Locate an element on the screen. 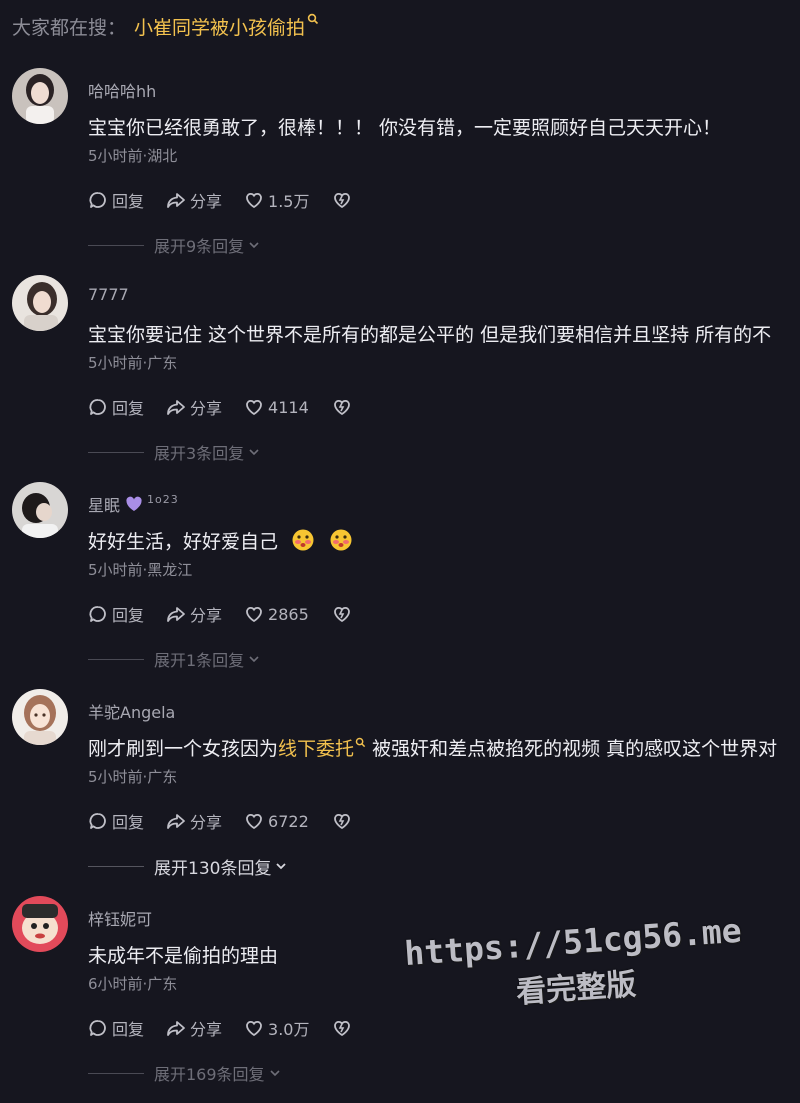 The height and width of the screenshot is (1103, 800). like-button: 3.0万 is located at coordinates (276, 1028).